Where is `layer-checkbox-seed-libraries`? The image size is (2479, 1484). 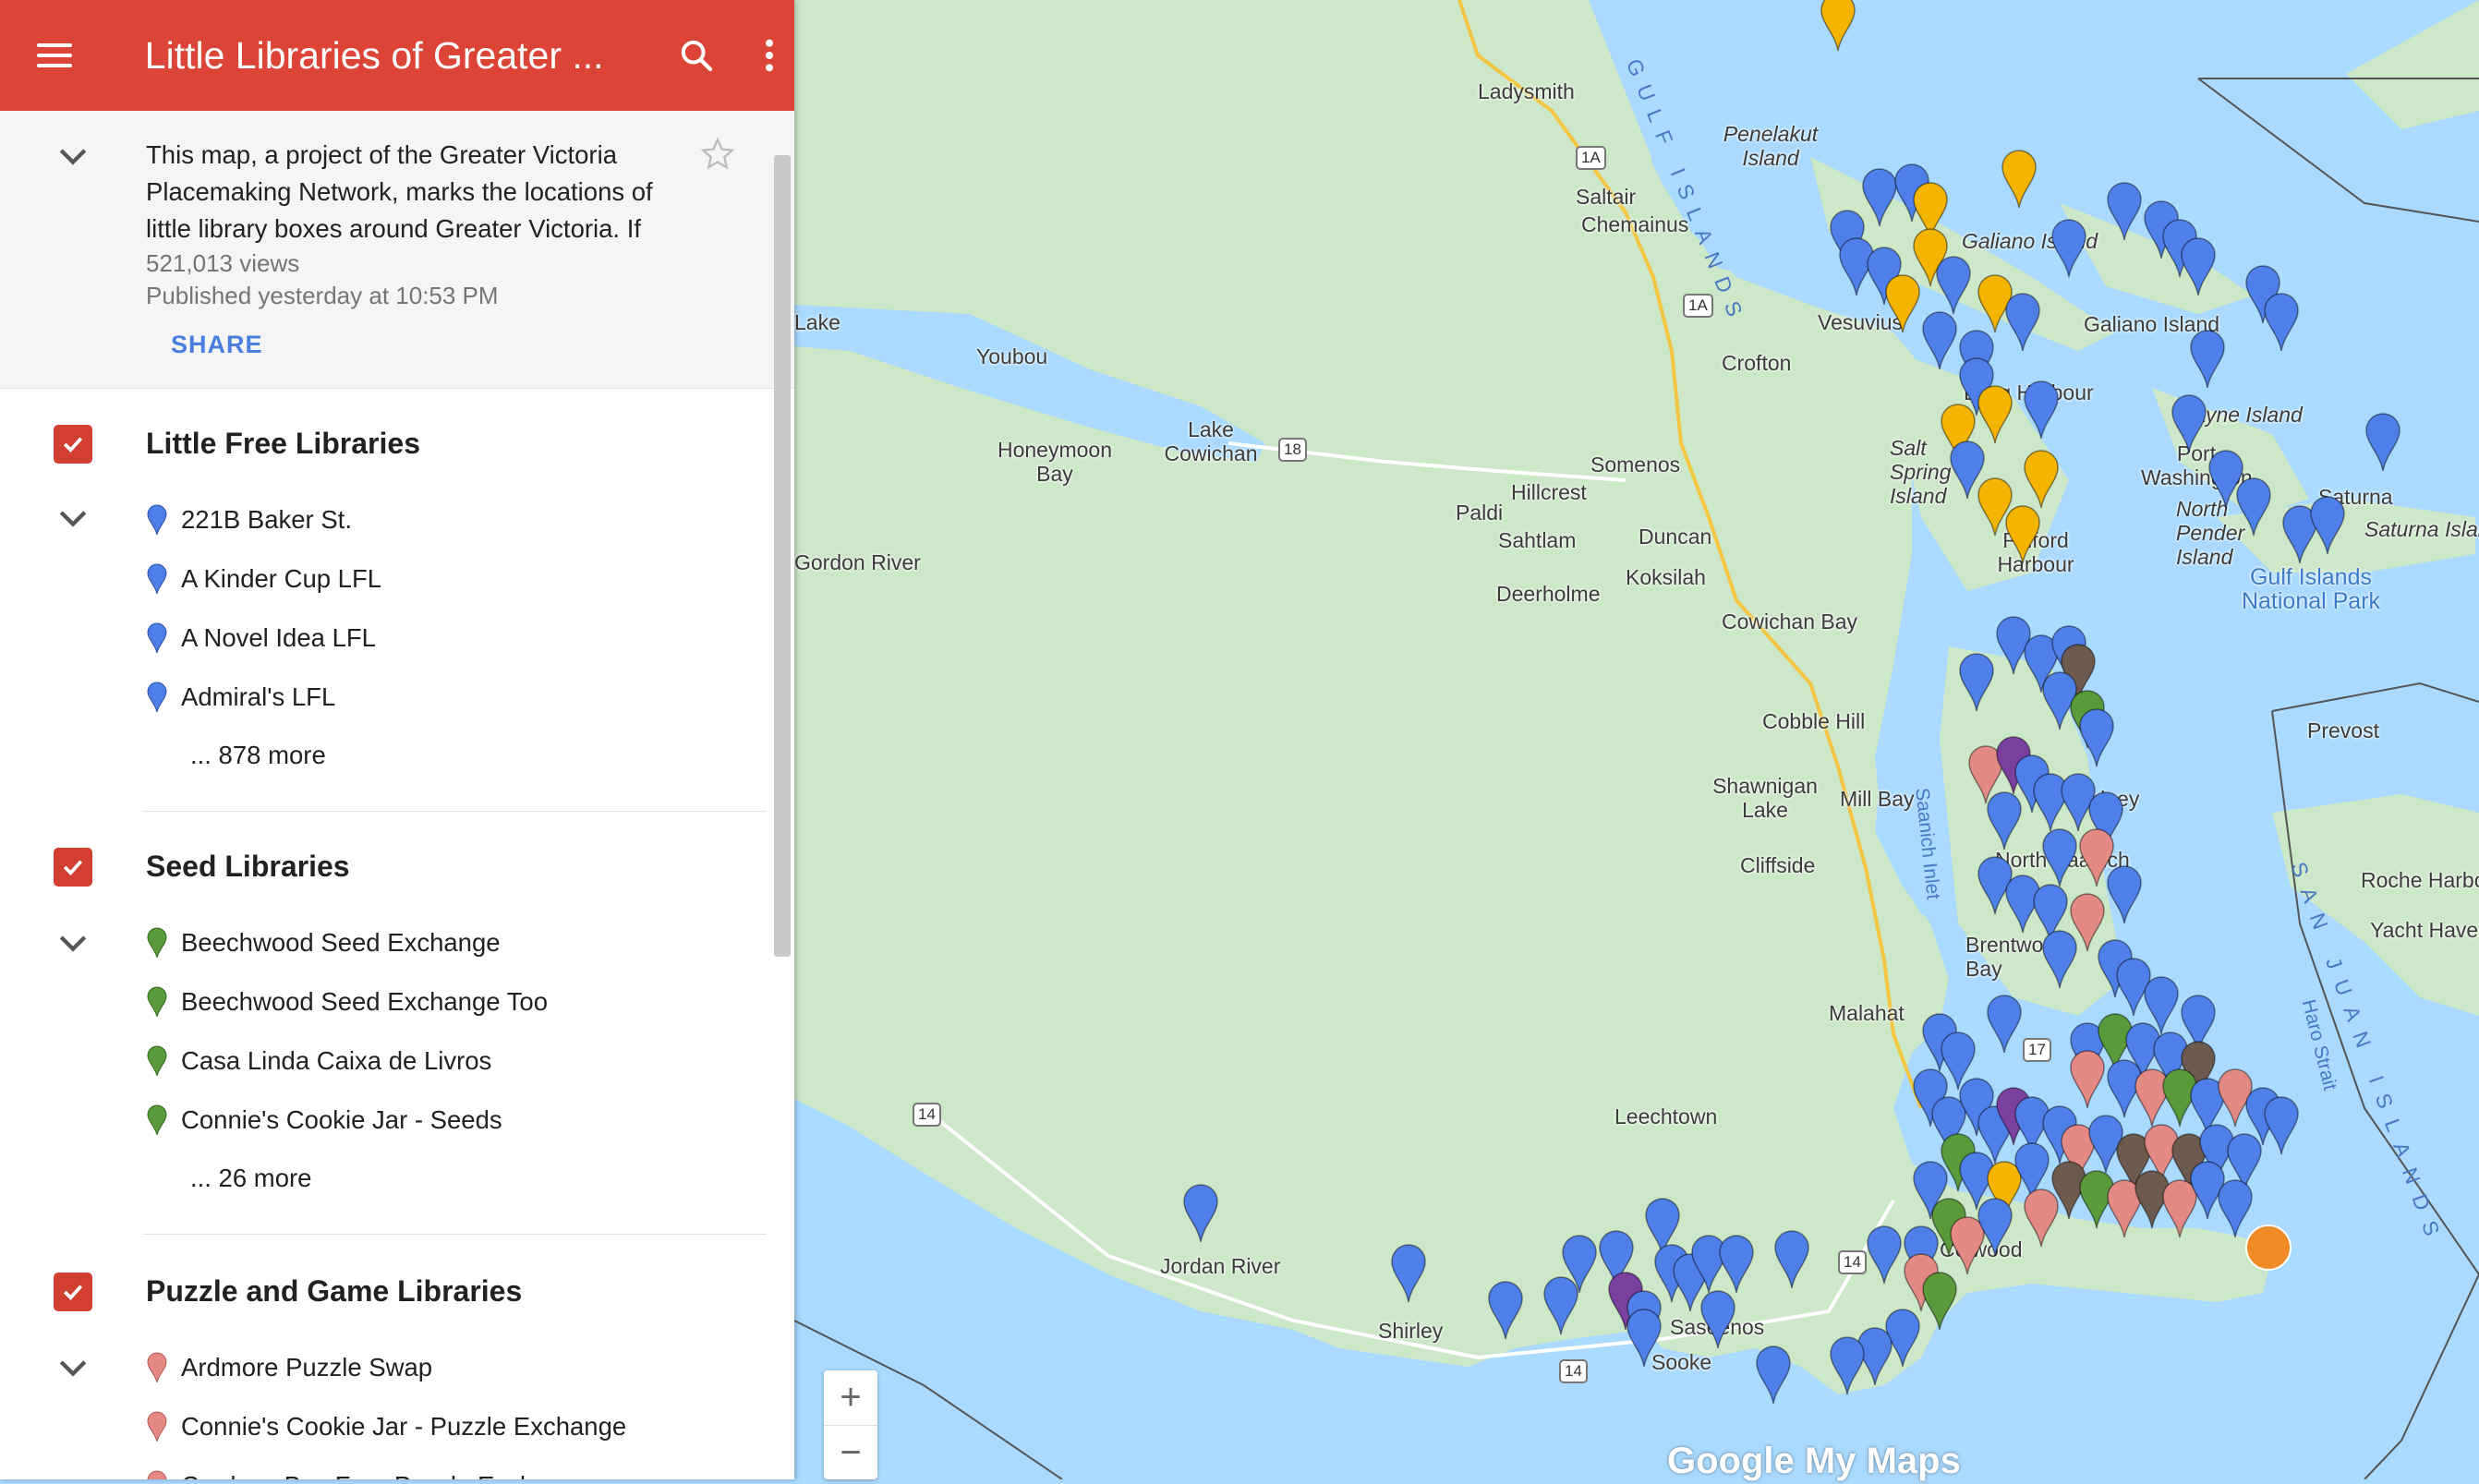
layer-checkbox-seed-libraries is located at coordinates (73, 867).